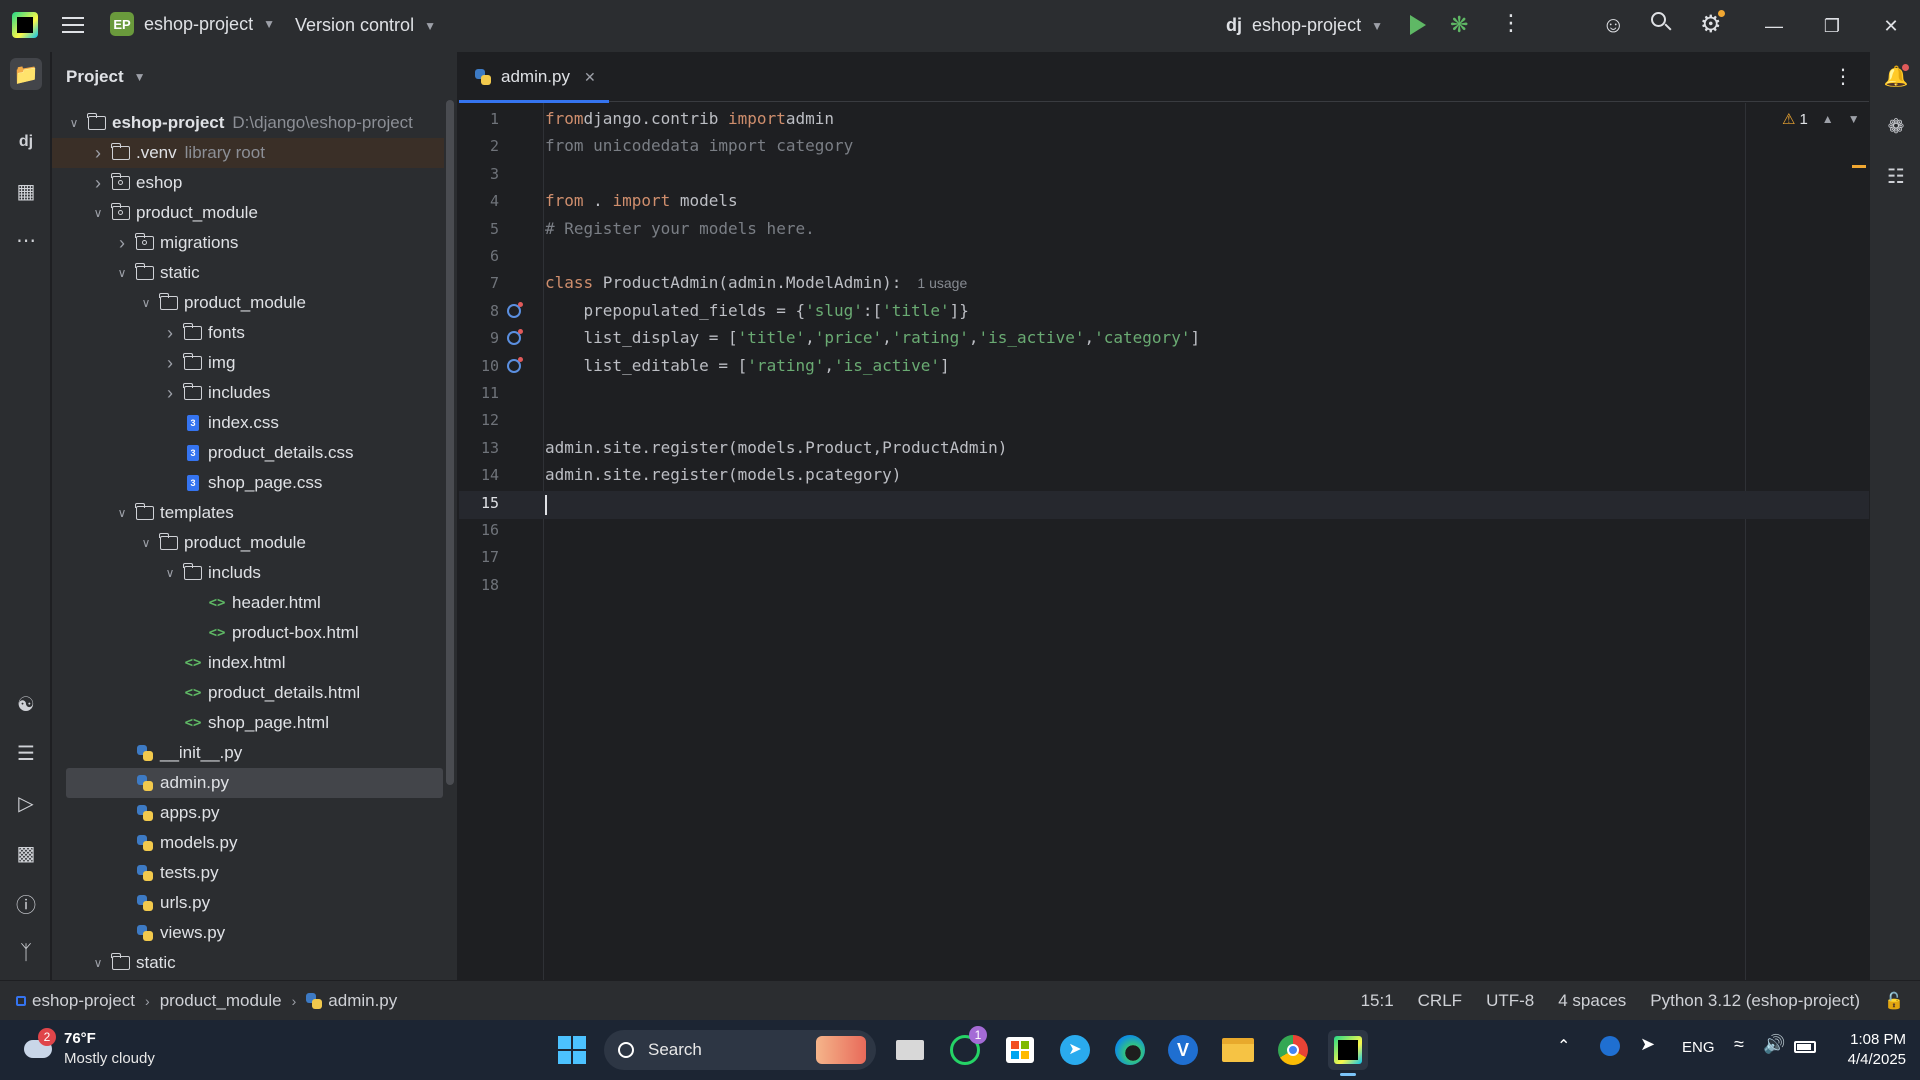 The width and height of the screenshot is (1920, 1080). What do you see at coordinates (26, 953) in the screenshot?
I see `git-icon: ᛉ` at bounding box center [26, 953].